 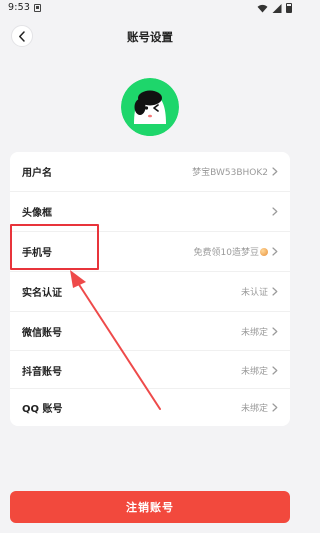 What do you see at coordinates (42, 293) in the screenshot?
I see `row-label: 实名认证` at bounding box center [42, 293].